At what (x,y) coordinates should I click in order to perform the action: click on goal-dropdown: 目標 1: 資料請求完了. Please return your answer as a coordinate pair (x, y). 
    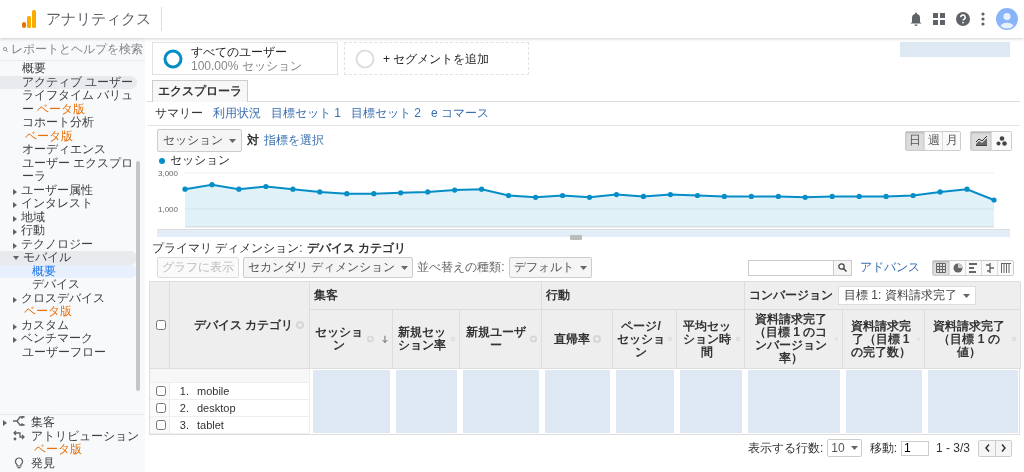
    Looking at the image, I should click on (907, 295).